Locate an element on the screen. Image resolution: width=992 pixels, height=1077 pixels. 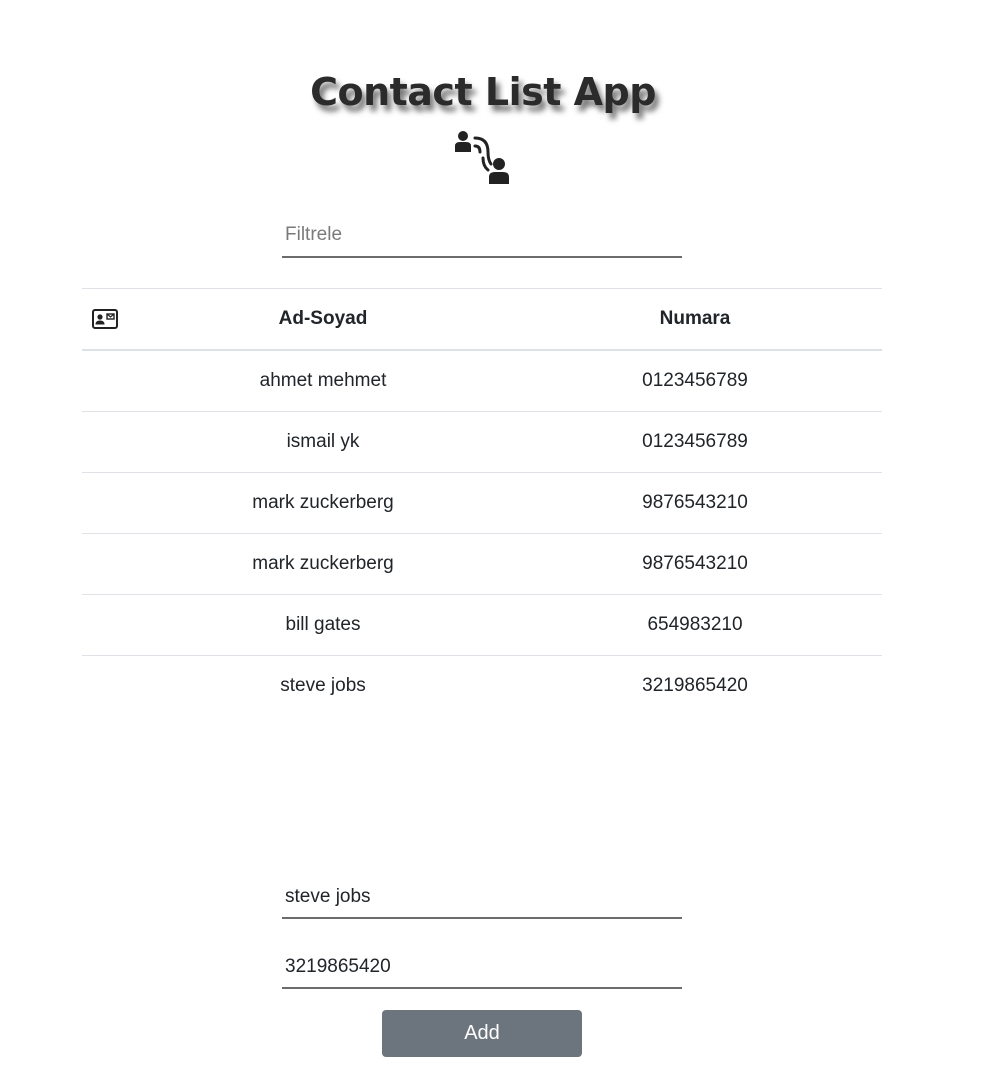
table-header-row: Ad-Soyad Numara is located at coordinates (482, 319).